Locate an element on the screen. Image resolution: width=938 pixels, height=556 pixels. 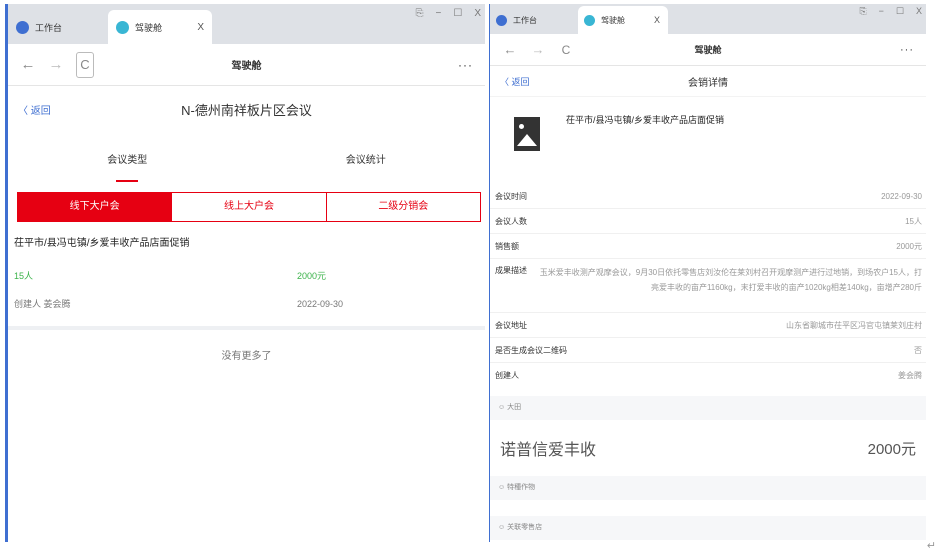
tab-meeting-stats: 会议统计 is located at coordinates (366, 161).